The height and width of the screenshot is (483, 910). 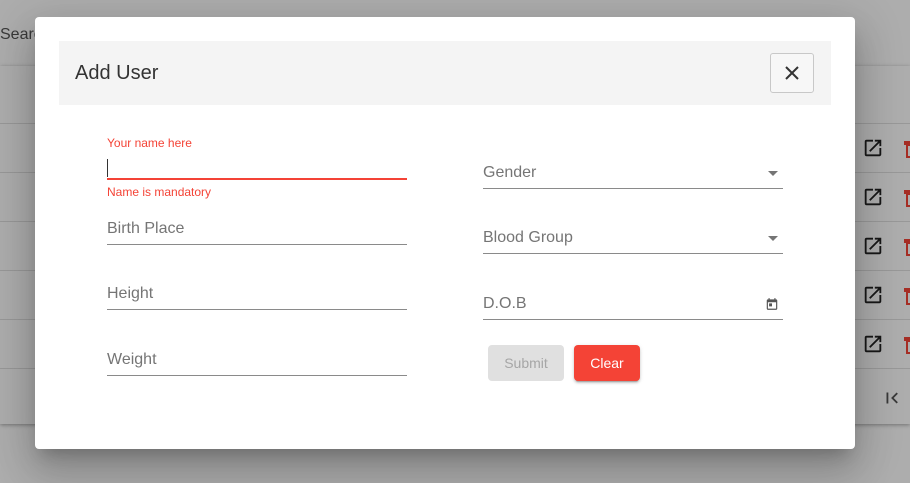 What do you see at coordinates (146, 228) in the screenshot?
I see `birth-place-placeholder: Birth Place` at bounding box center [146, 228].